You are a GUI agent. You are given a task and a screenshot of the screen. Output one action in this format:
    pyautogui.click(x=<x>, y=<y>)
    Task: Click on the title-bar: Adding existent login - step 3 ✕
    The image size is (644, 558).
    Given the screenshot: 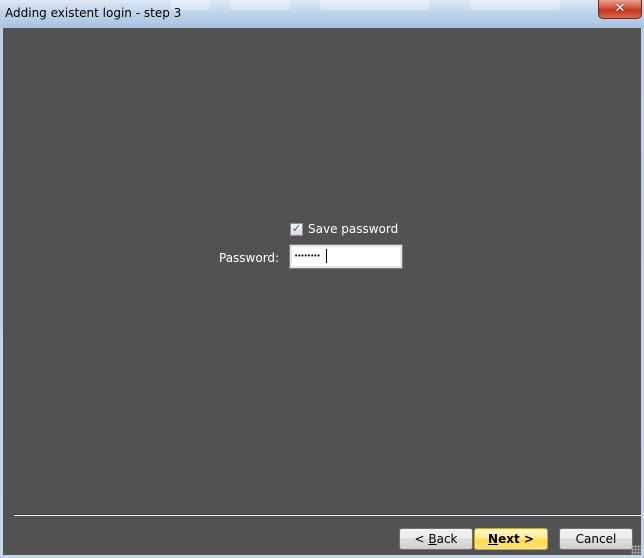 What is the action you would take?
    pyautogui.click(x=322, y=14)
    